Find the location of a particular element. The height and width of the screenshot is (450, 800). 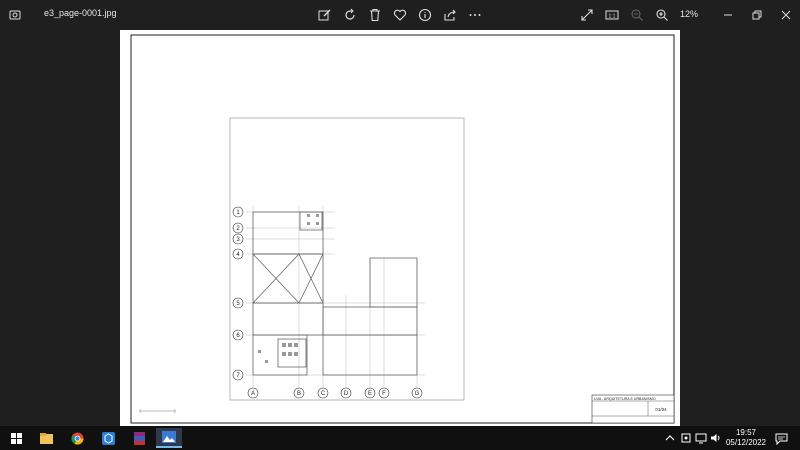

taskbar-winrar is located at coordinates (139, 438).